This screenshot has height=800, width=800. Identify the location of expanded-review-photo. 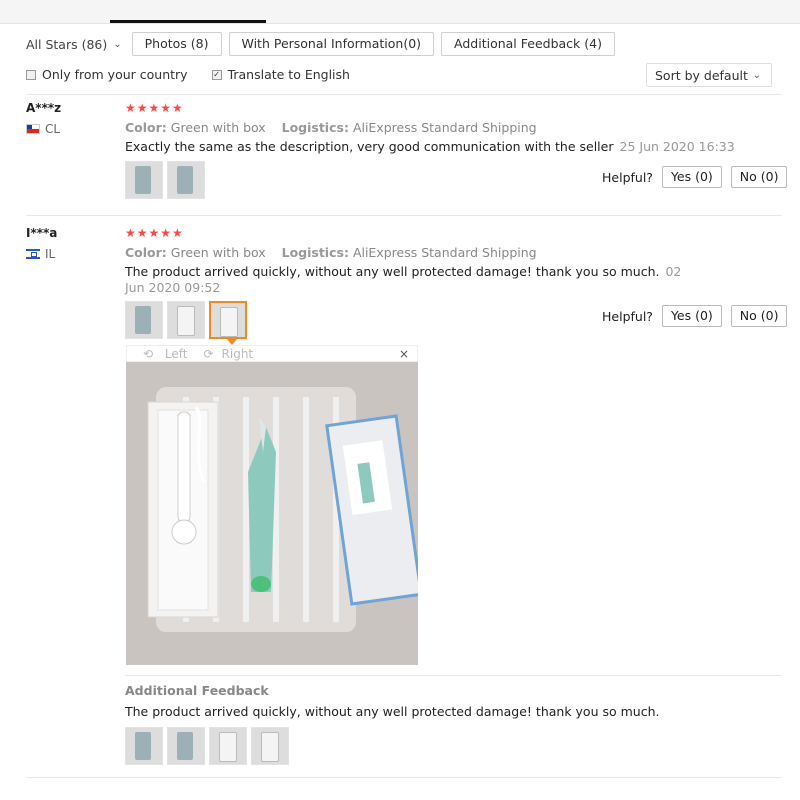
(272, 513).